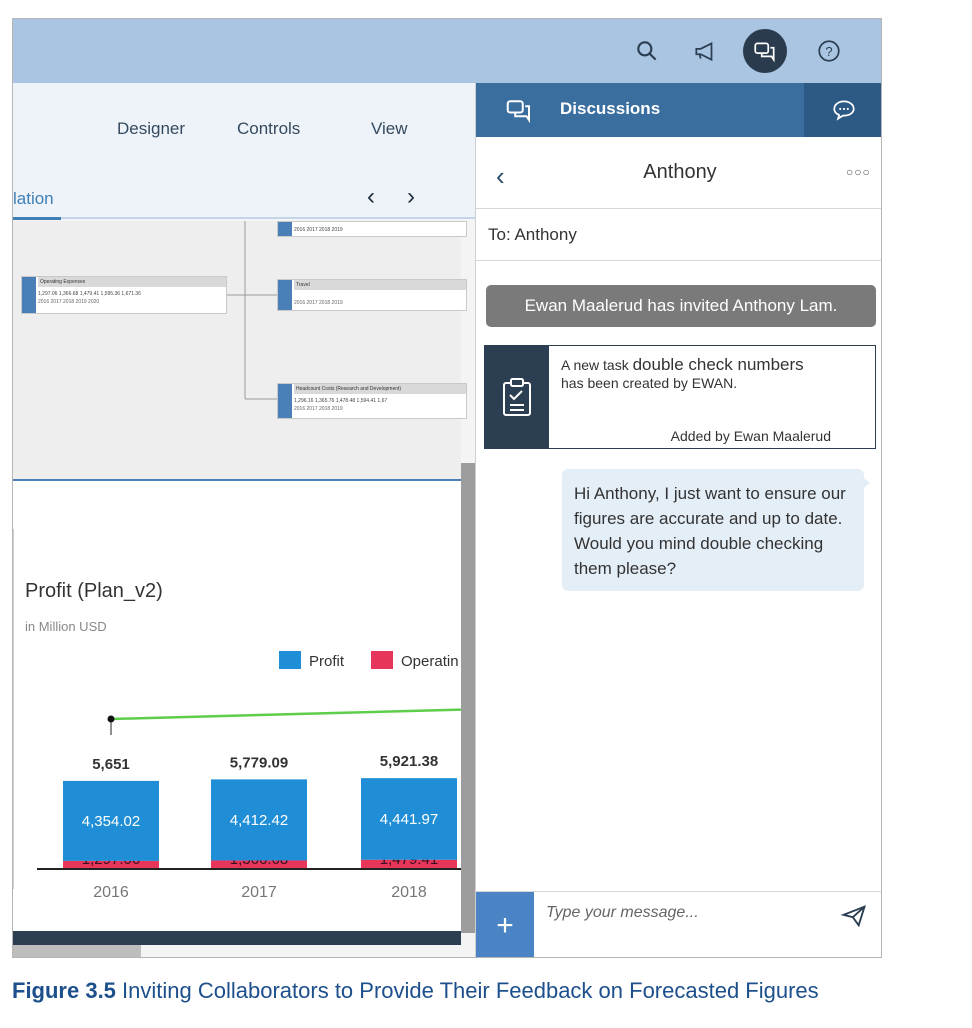 The width and height of the screenshot is (972, 1028). I want to click on vertical-scrollbar, so click(468, 698).